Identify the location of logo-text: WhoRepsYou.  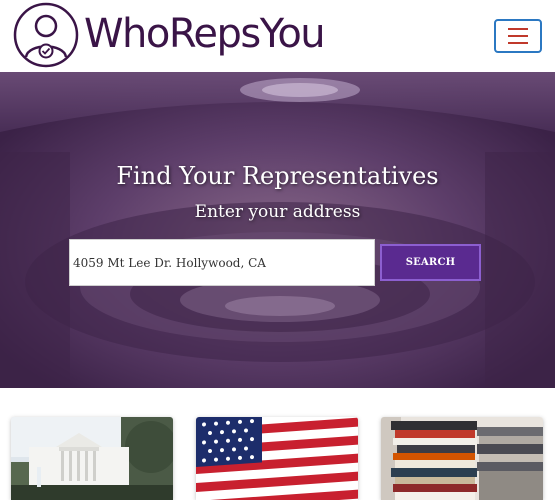
(205, 34).